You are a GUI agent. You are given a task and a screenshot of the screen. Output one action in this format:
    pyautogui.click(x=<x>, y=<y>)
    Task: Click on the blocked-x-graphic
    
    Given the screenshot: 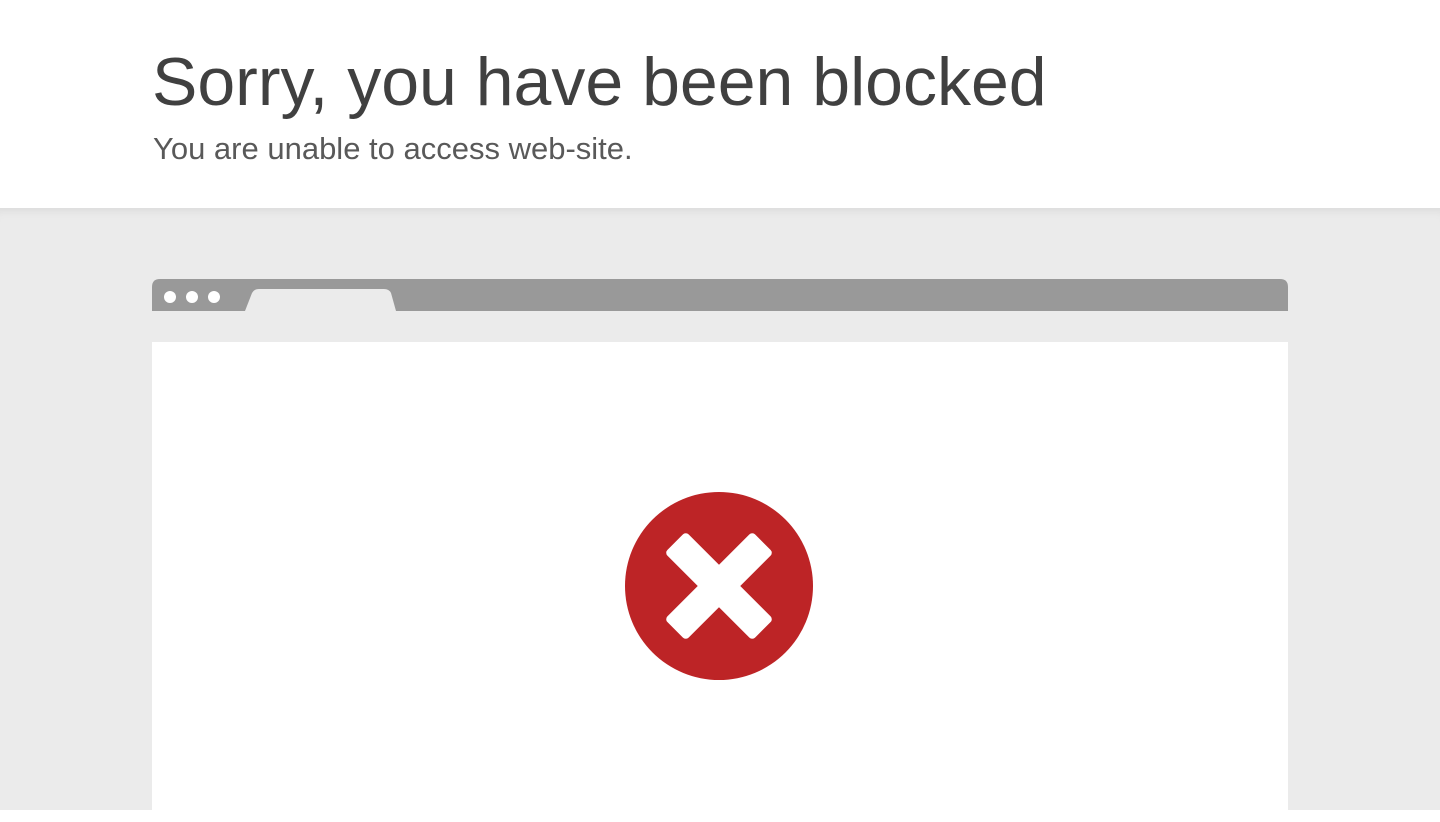 What is the action you would take?
    pyautogui.click(x=719, y=586)
    